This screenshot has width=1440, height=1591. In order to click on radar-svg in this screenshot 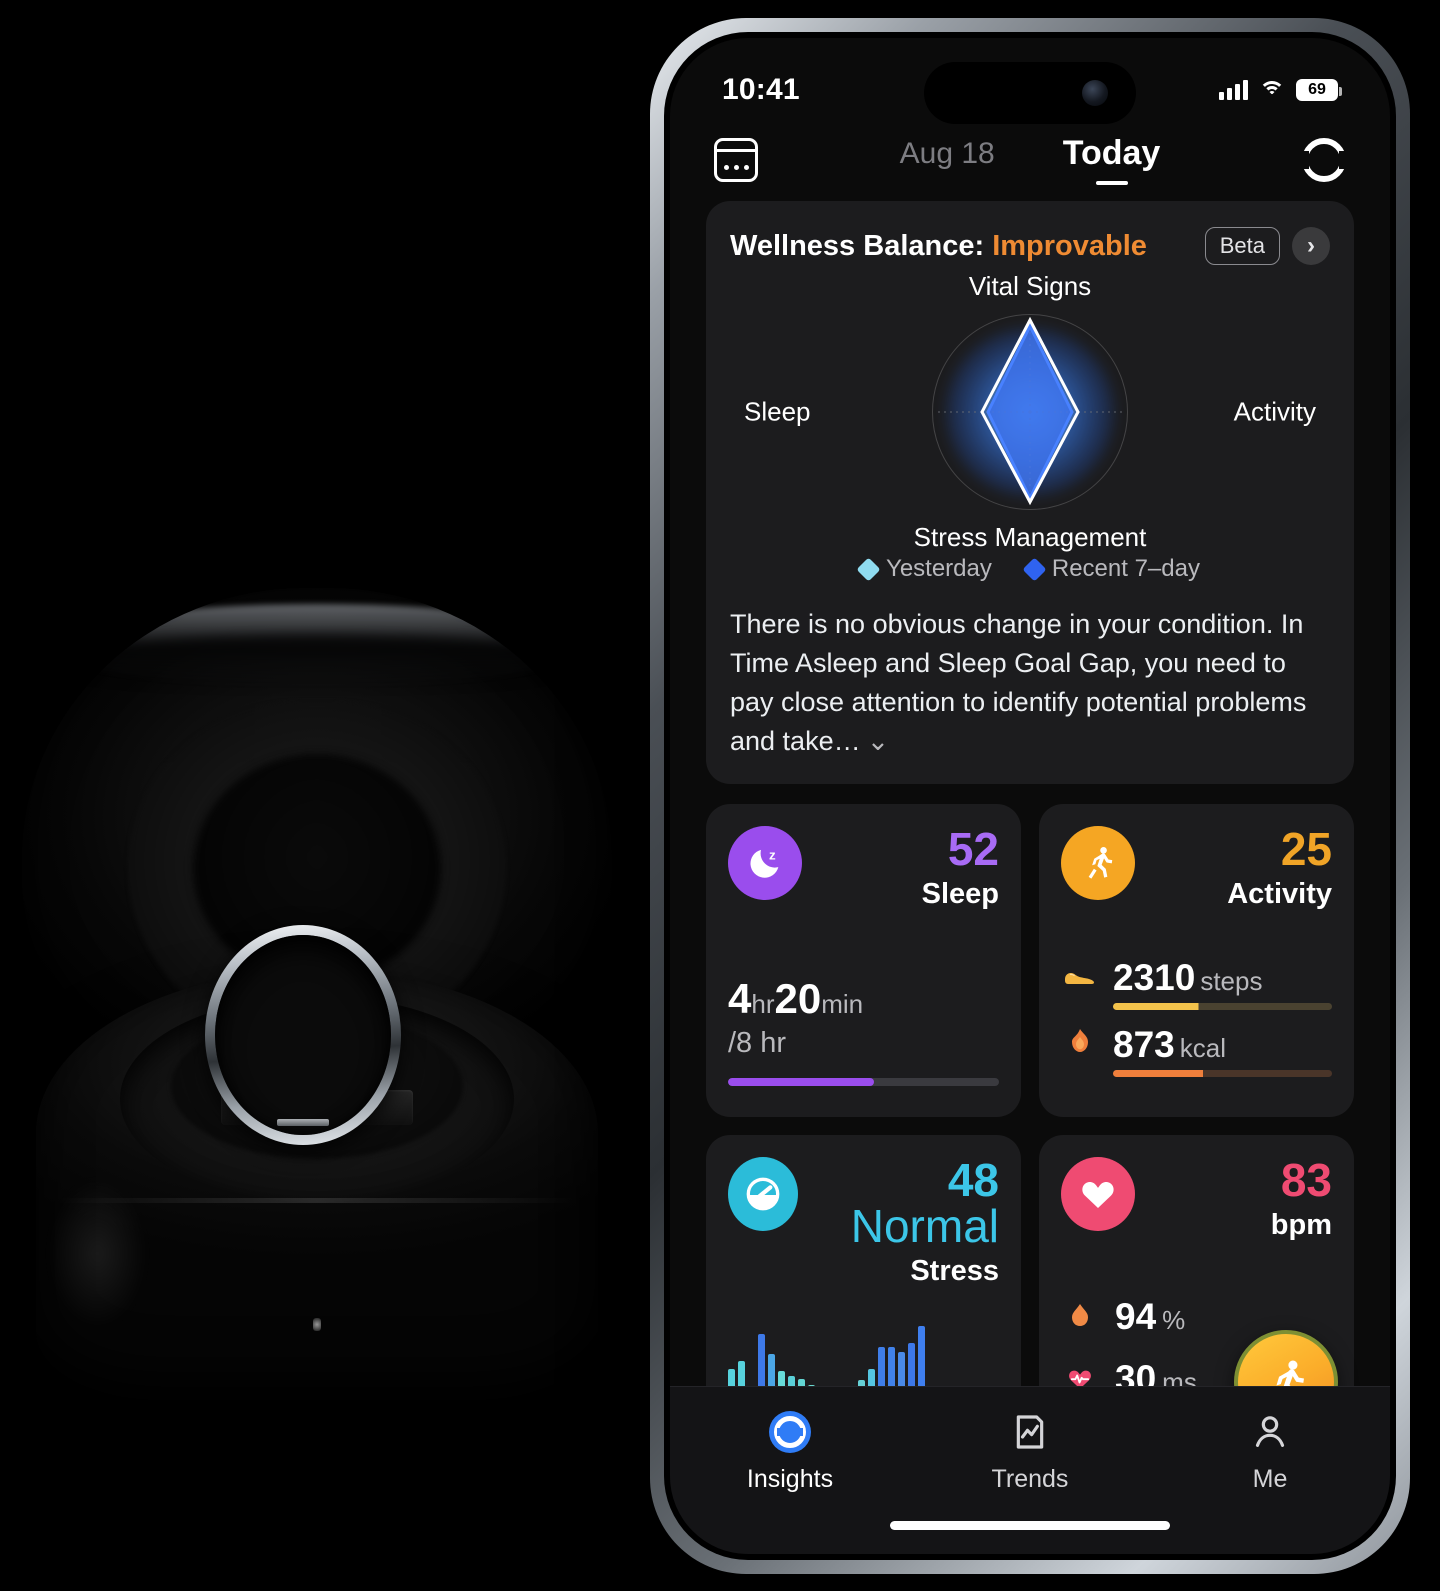, I will do `click(1030, 411)`.